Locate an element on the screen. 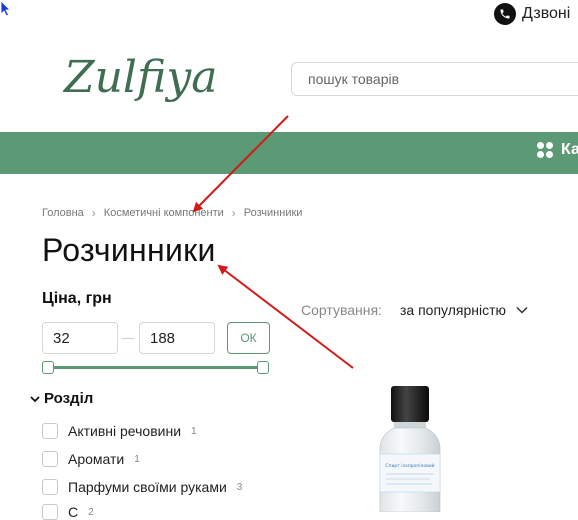 This screenshot has height=520, width=578. filter-option-label: С is located at coordinates (73, 512).